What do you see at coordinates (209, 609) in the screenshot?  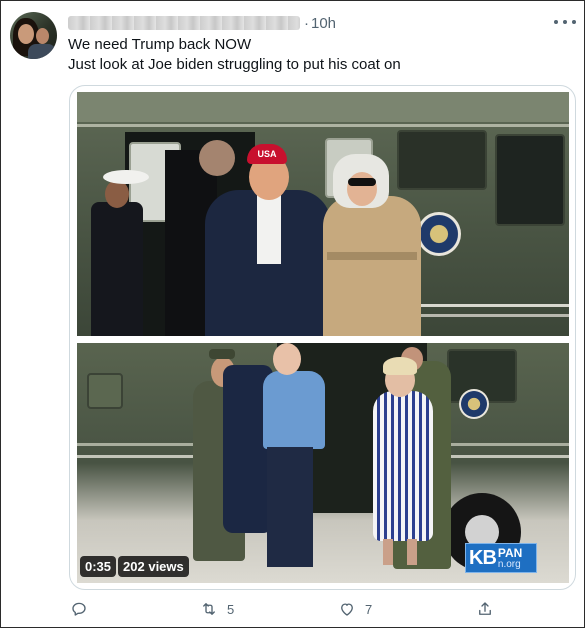 I see `retweet-icon` at bounding box center [209, 609].